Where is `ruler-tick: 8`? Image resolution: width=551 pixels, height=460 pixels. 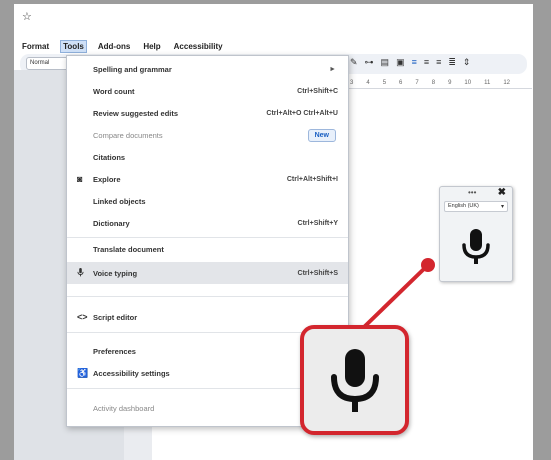 ruler-tick: 8 is located at coordinates (433, 83).